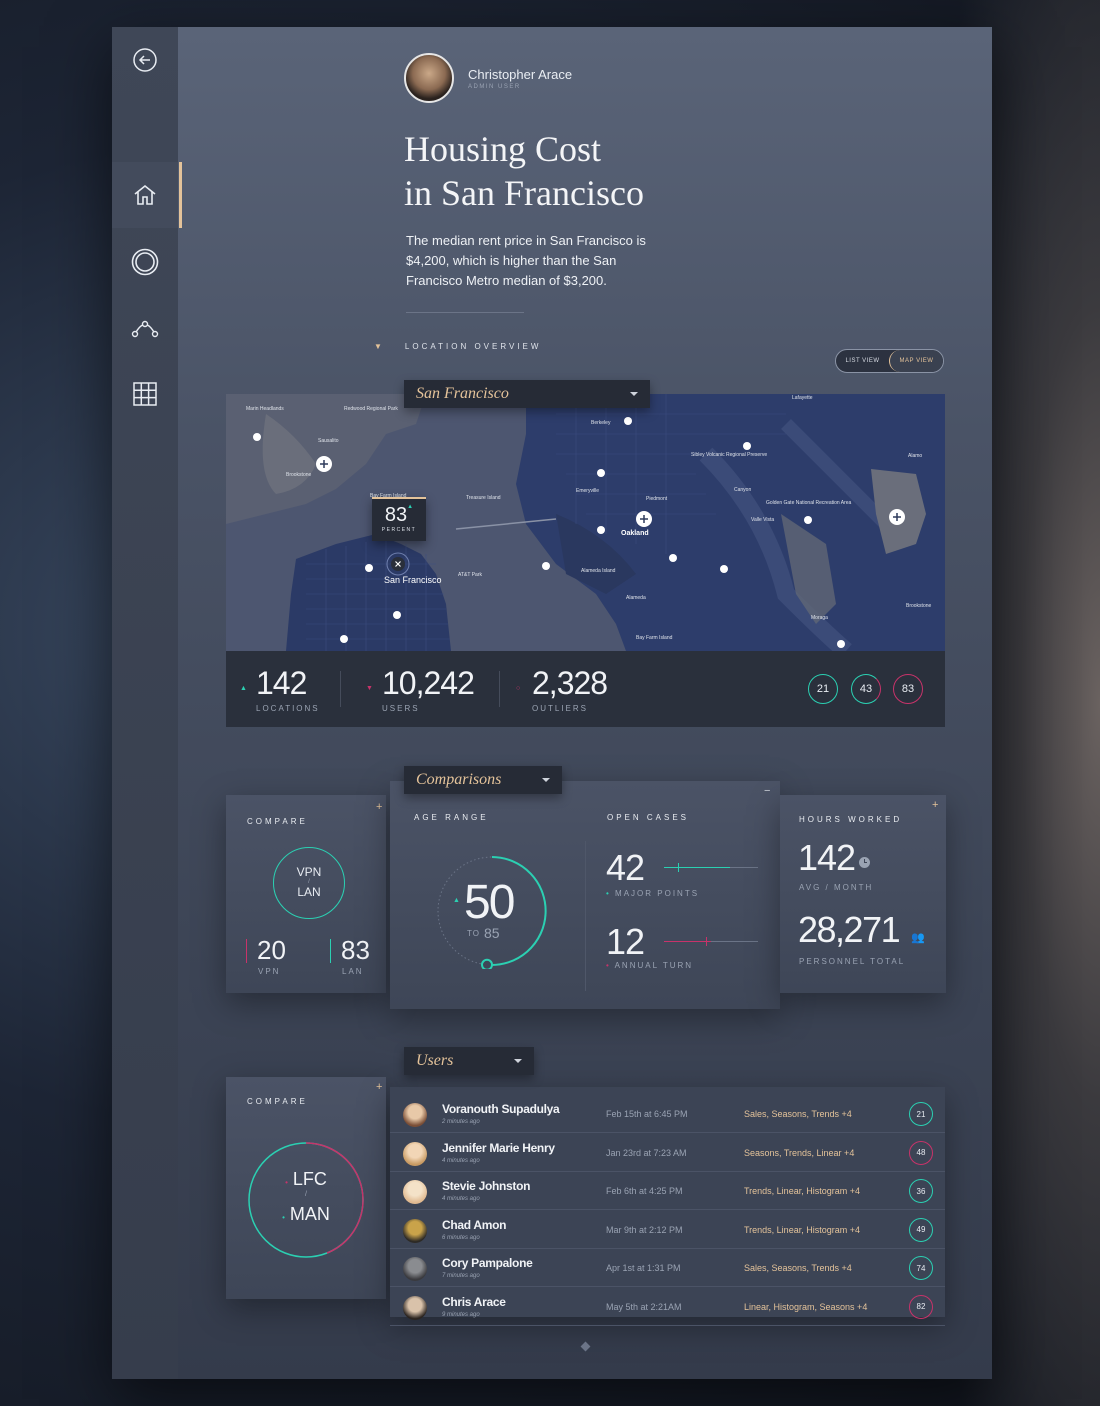 The image size is (1100, 1406). Describe the element at coordinates (474, 1302) in the screenshot. I see `user-name: Chris Arace` at that location.